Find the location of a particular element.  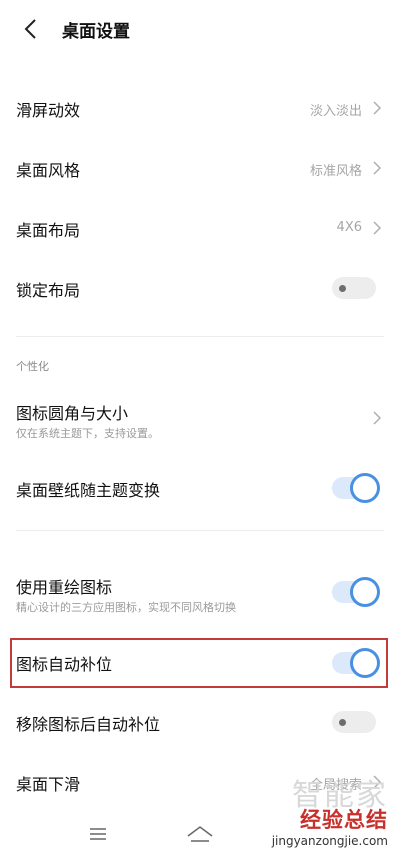

setting-auto-fill-icons: 图标自动补位 is located at coordinates (200, 663).